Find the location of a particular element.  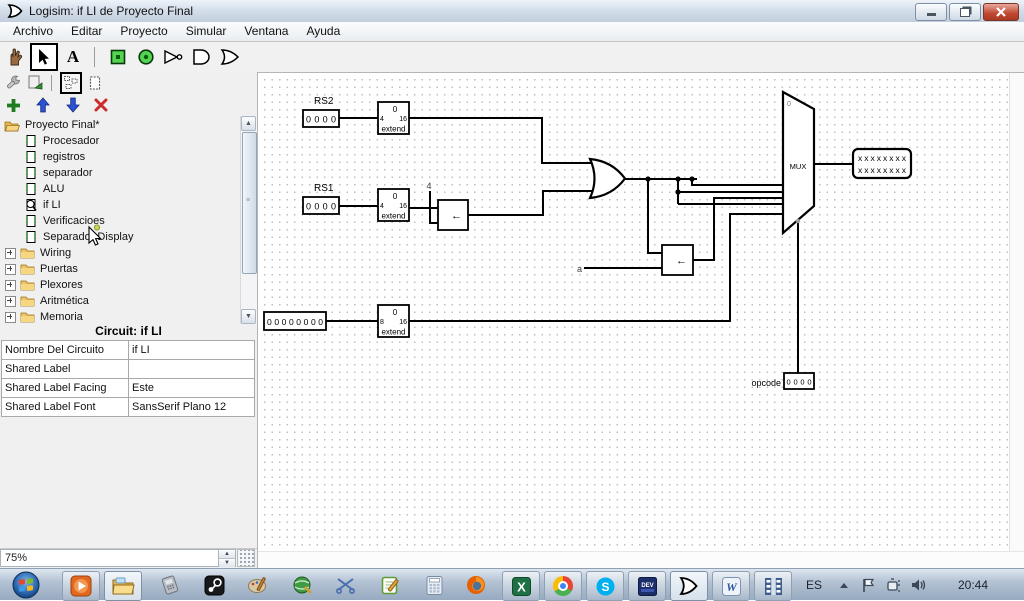

taskbar-paint-app is located at coordinates (258, 585).